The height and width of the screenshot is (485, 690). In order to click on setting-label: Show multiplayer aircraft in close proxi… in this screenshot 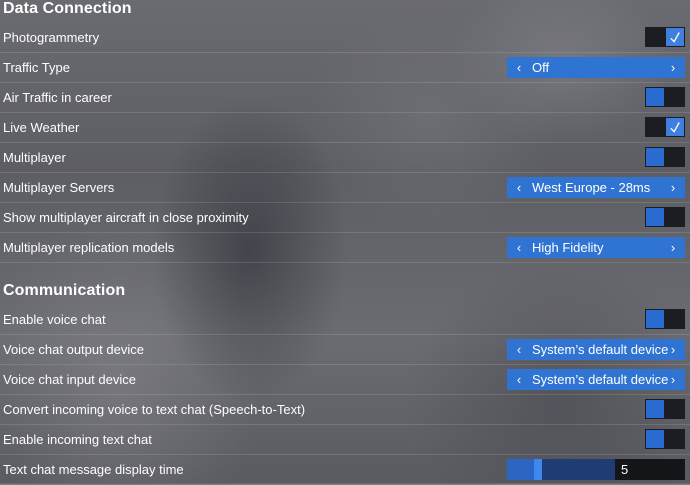, I will do `click(126, 217)`.